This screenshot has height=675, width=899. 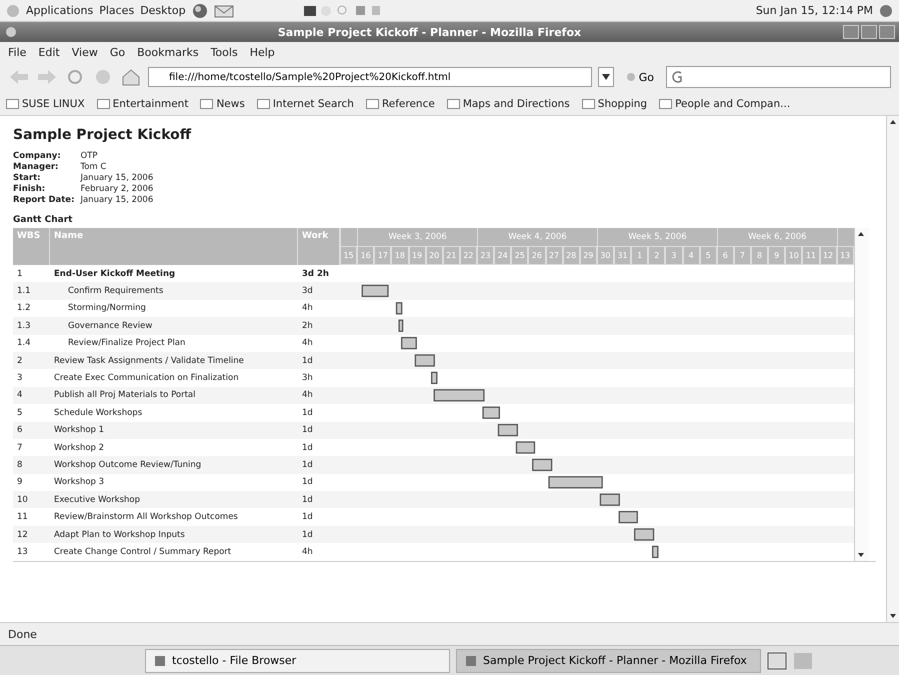 What do you see at coordinates (85, 52) in the screenshot?
I see `menu-item: View` at bounding box center [85, 52].